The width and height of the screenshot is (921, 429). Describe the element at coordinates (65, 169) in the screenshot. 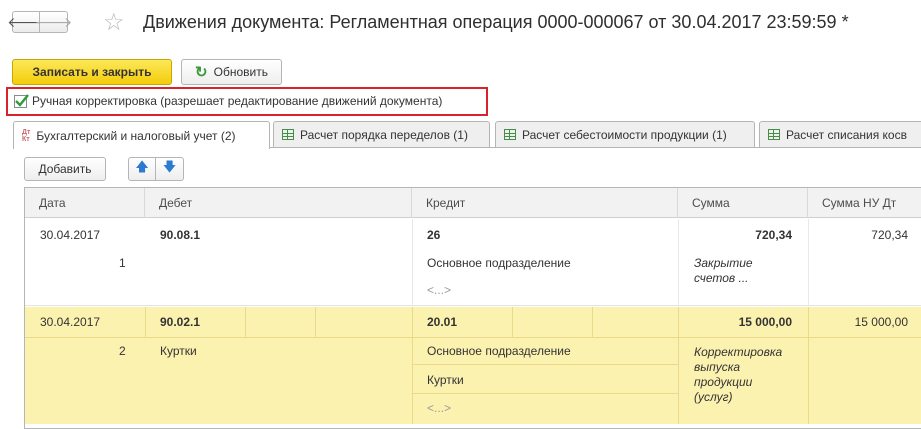

I see `add-button: Добавить` at that location.